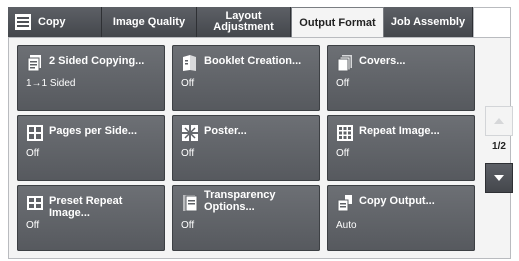 This screenshot has width=519, height=261. Describe the element at coordinates (246, 148) in the screenshot. I see `poster-button: Poster... Off` at that location.